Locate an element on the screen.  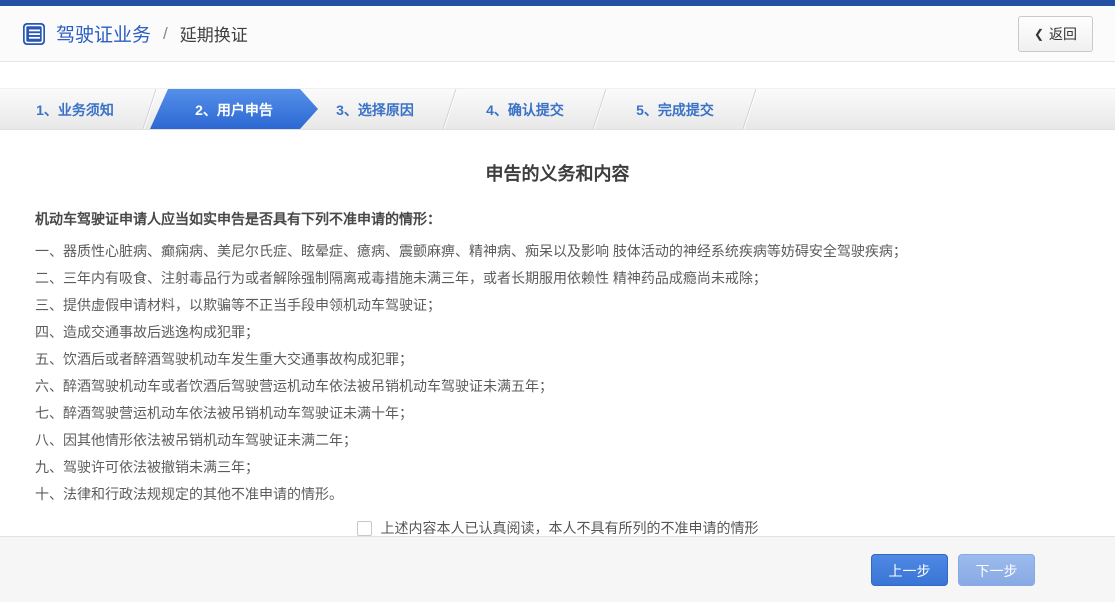
agreement-row: 上述内容本人已认真阅读，本人不具有所列的不准申请的情形 is located at coordinates (557, 528).